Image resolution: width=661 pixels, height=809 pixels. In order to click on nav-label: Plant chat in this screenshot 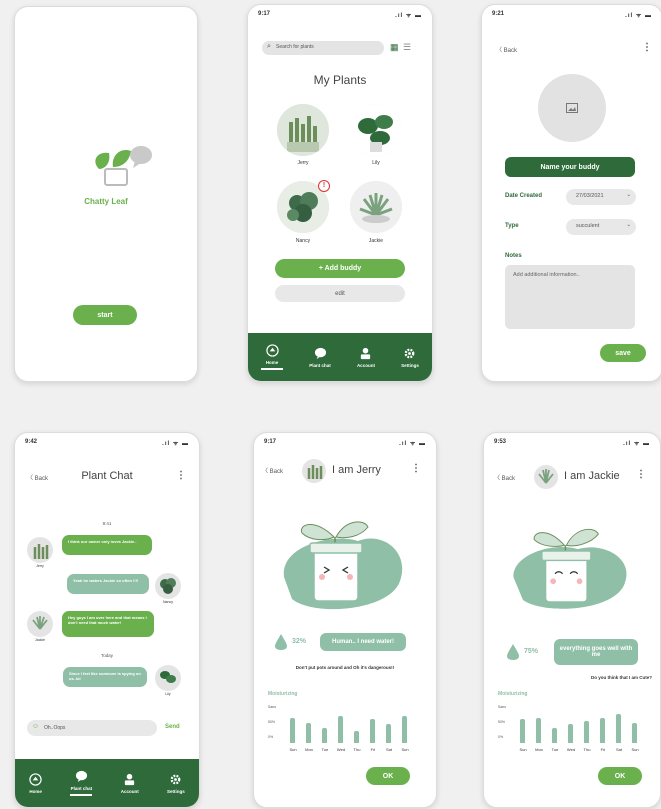, I will do `click(320, 365)`.